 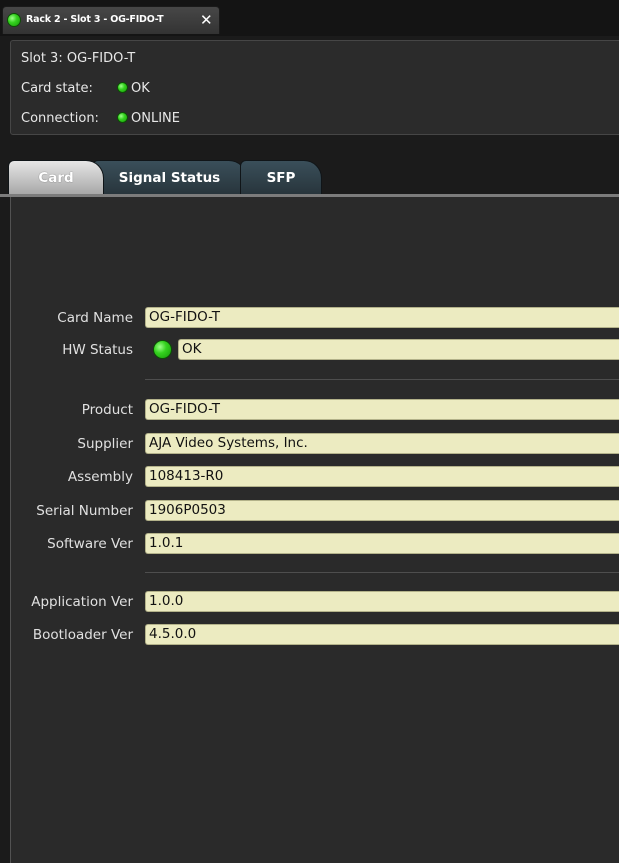 I want to click on window-tab: Rack 2 - Slot 3 - OG-FIDO-T ✕, so click(x=111, y=20).